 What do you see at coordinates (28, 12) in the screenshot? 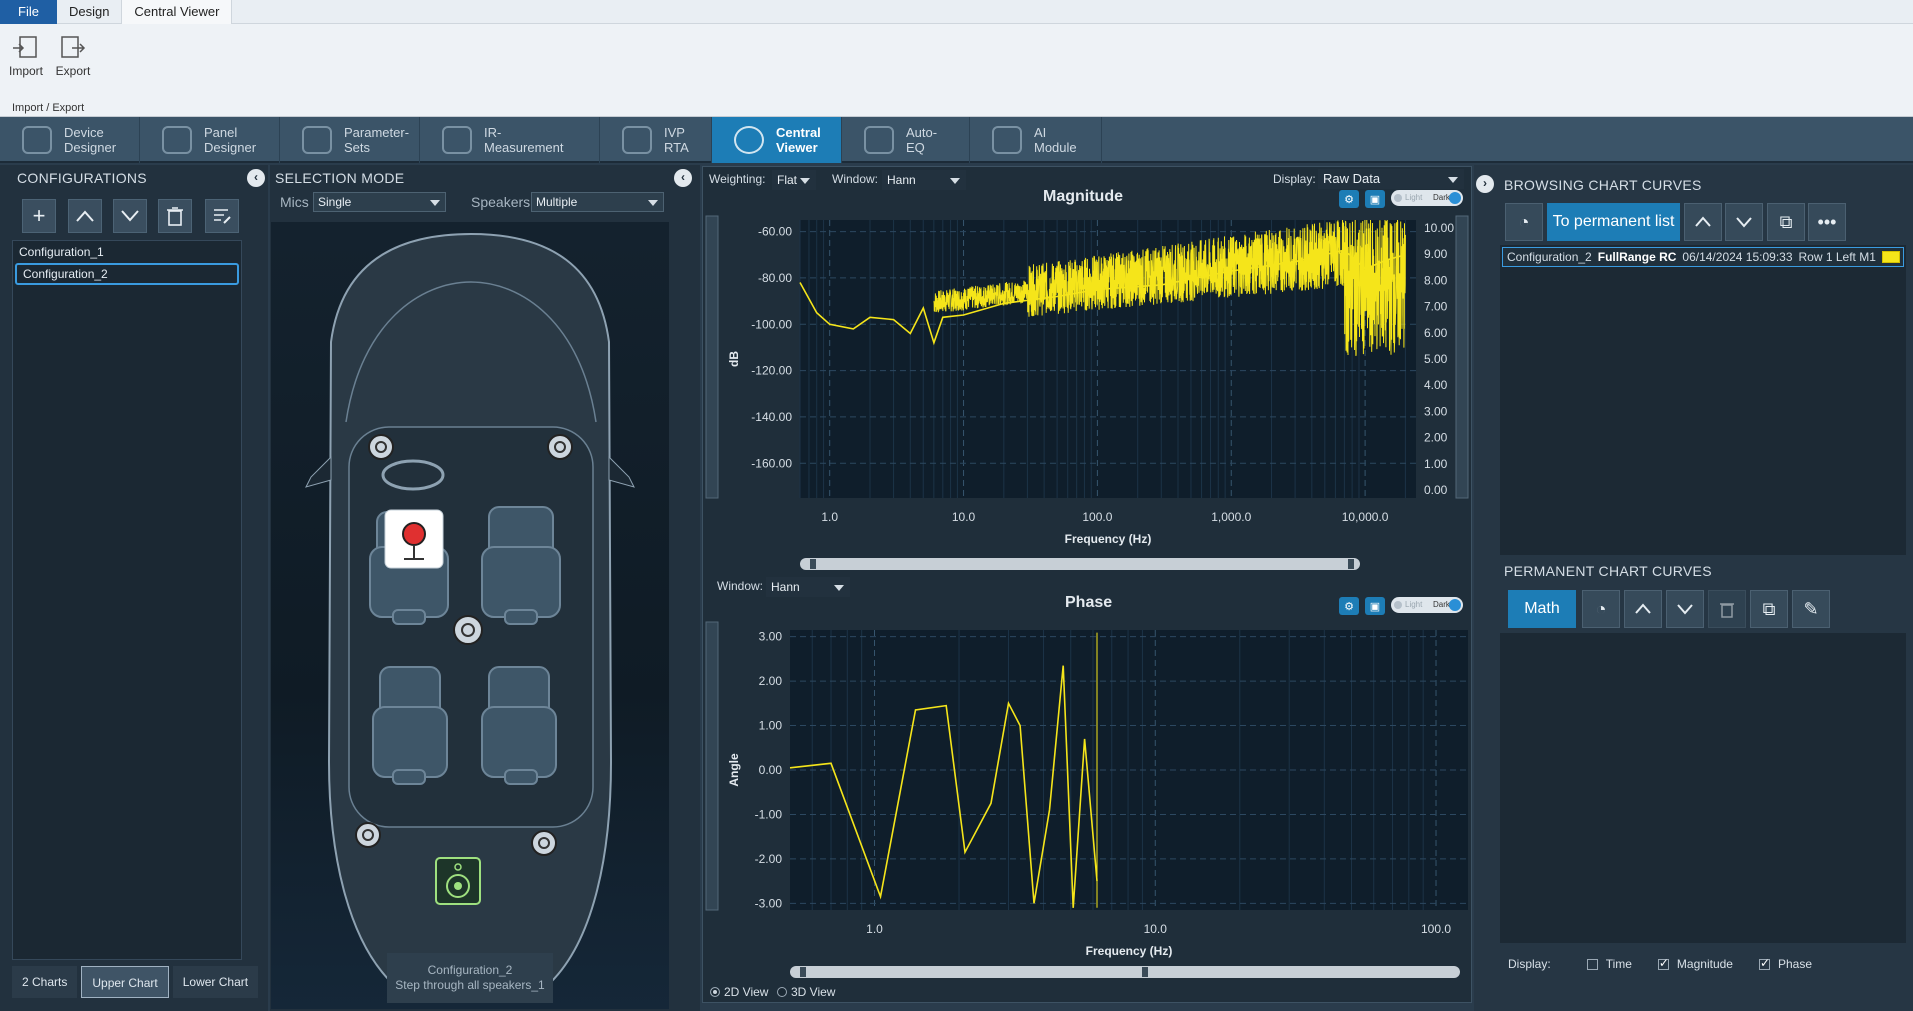
I see `menu-file: File` at bounding box center [28, 12].